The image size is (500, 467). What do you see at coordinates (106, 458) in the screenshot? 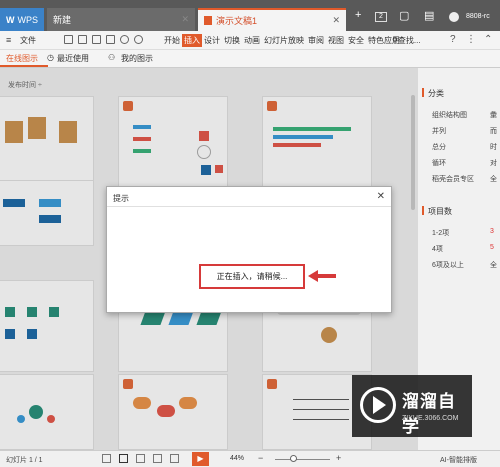
I see `notes-icon` at bounding box center [106, 458].